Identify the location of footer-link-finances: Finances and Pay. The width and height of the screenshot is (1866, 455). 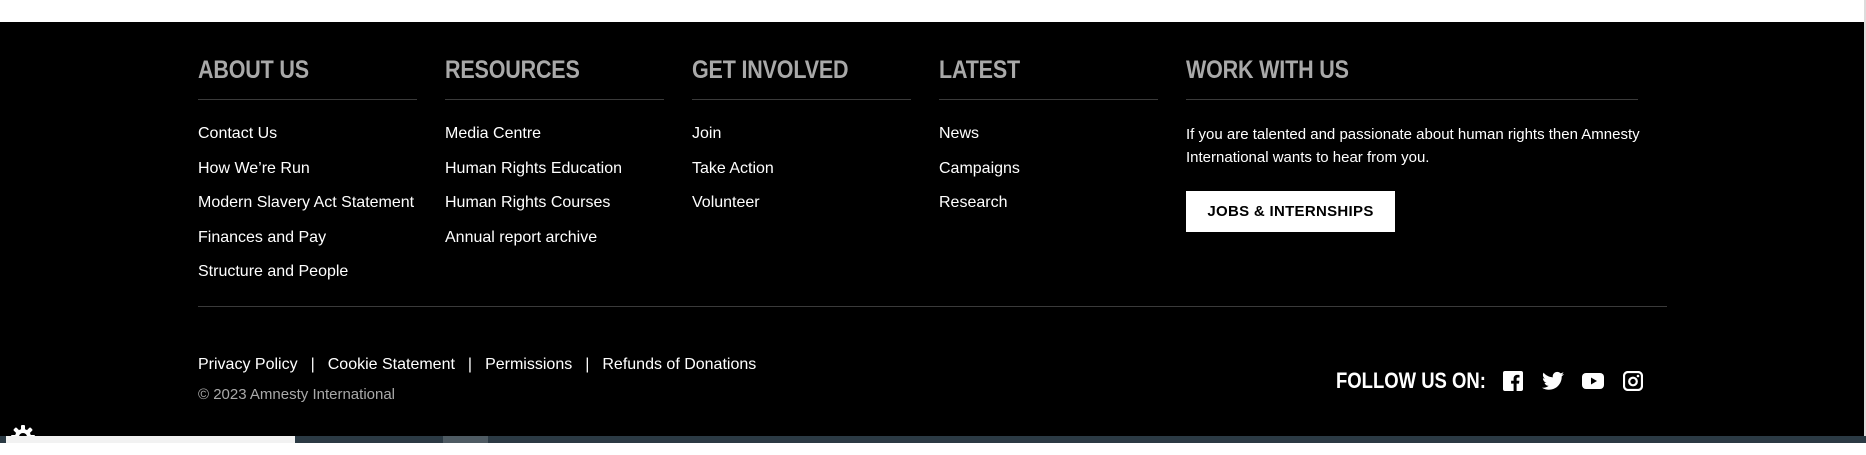
(307, 244).